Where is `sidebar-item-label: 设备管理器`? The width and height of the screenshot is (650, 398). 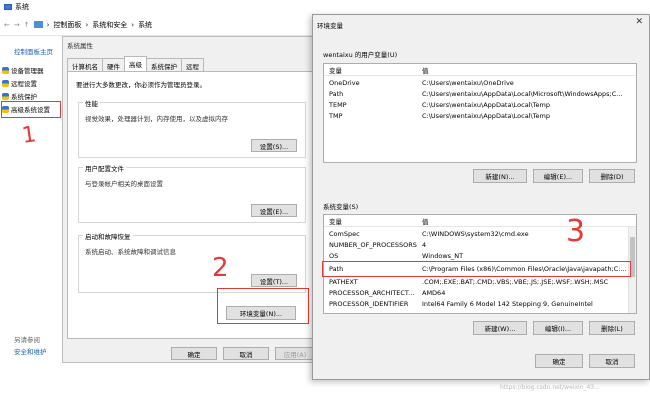 sidebar-item-label: 设备管理器 is located at coordinates (27, 71).